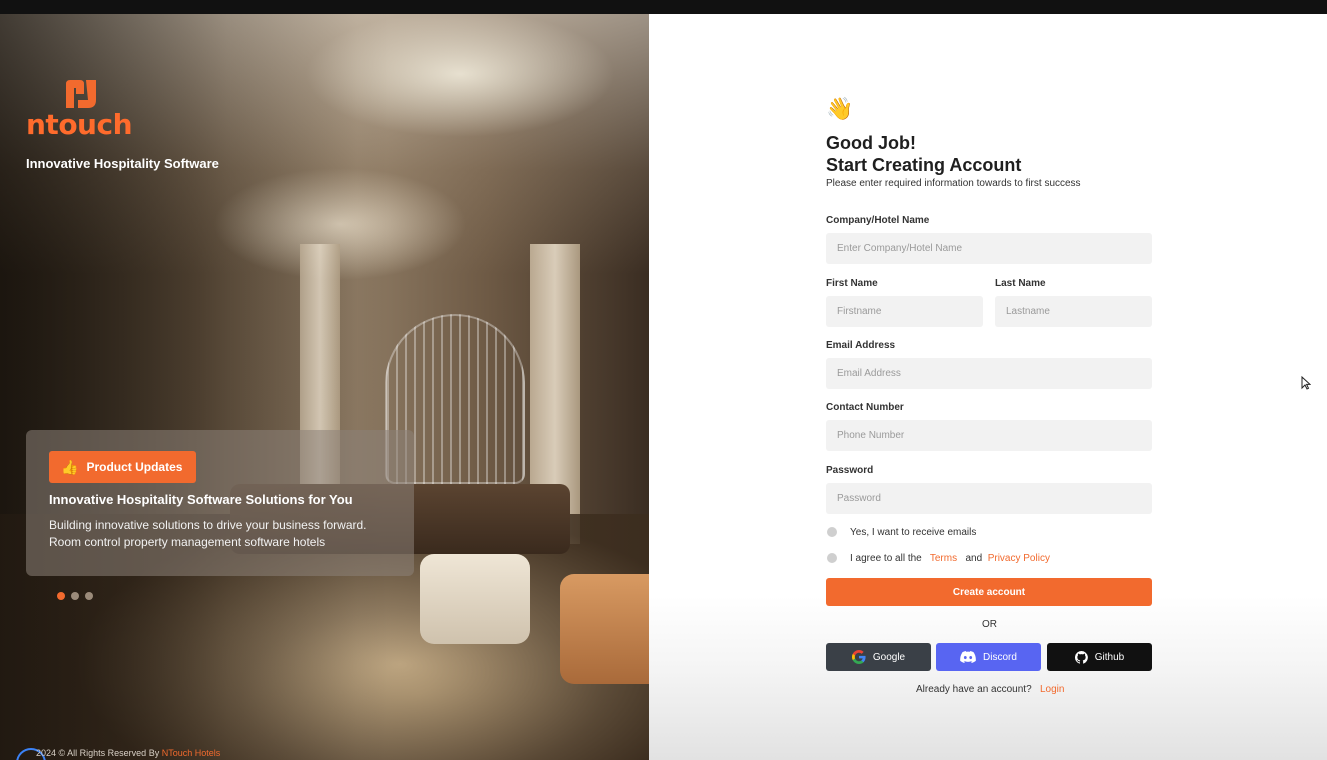  I want to click on agree-terms-toggle, so click(832, 558).